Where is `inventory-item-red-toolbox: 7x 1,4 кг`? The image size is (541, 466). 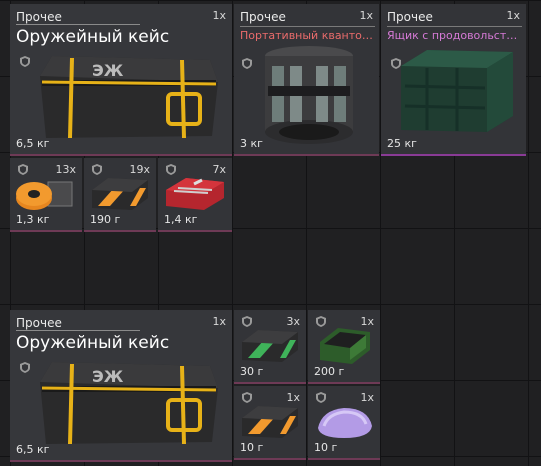 inventory-item-red-toolbox: 7x 1,4 кг is located at coordinates (195, 195).